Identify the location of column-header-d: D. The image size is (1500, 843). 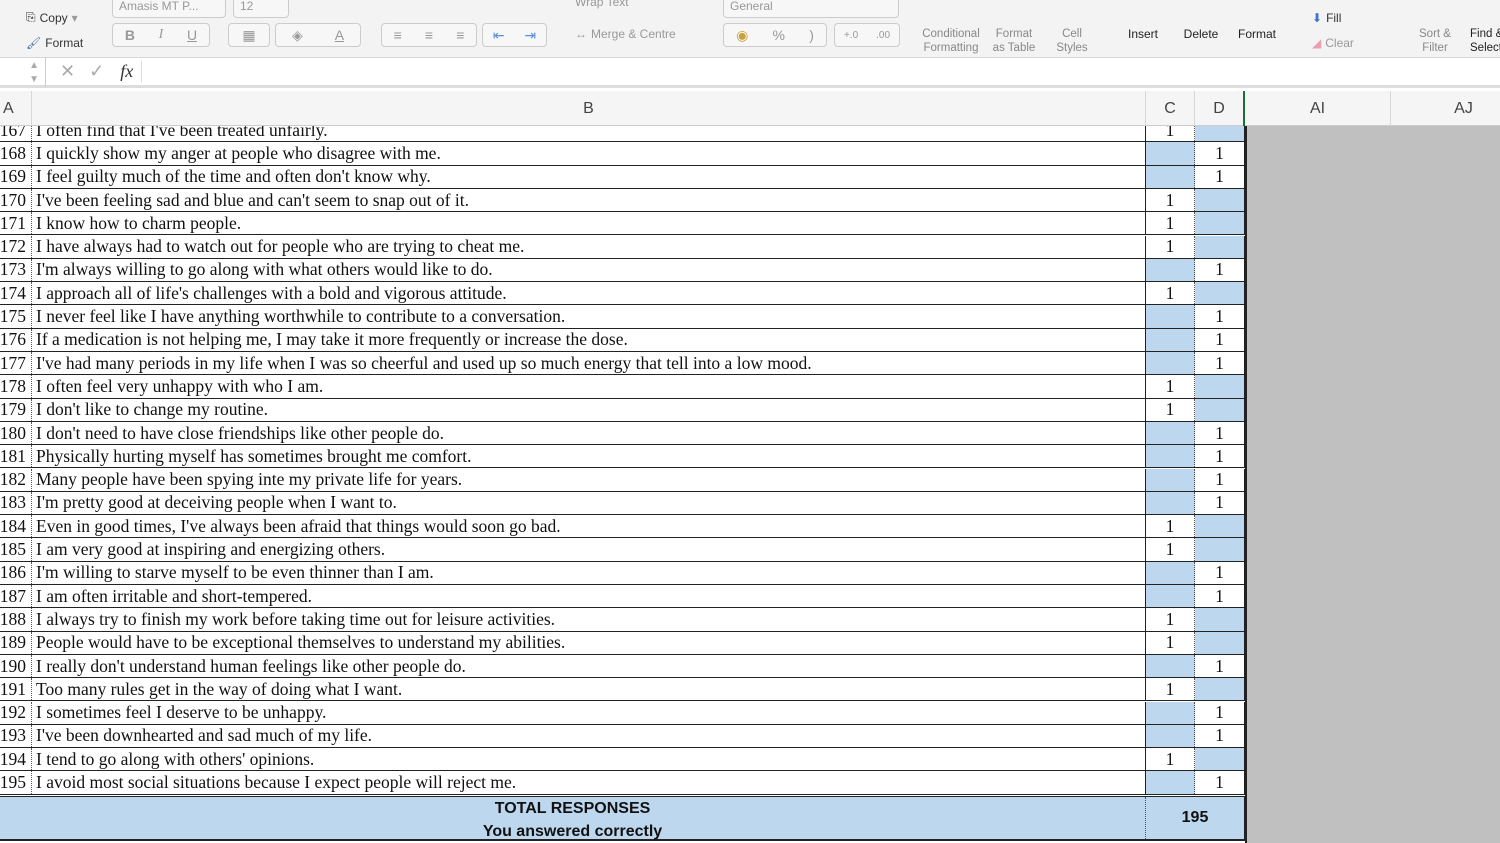
(1220, 108).